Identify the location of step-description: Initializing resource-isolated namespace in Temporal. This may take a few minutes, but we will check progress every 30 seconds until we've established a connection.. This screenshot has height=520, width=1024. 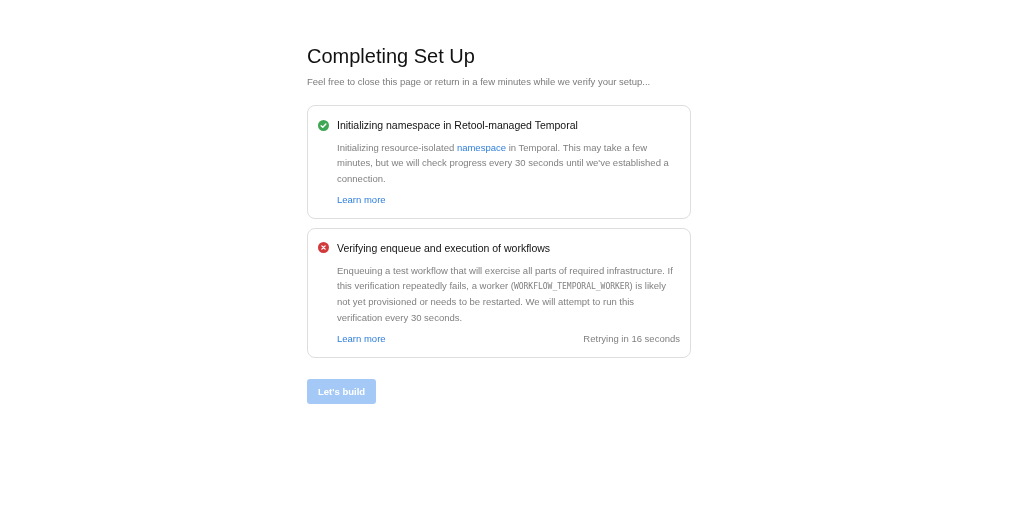
(503, 163).